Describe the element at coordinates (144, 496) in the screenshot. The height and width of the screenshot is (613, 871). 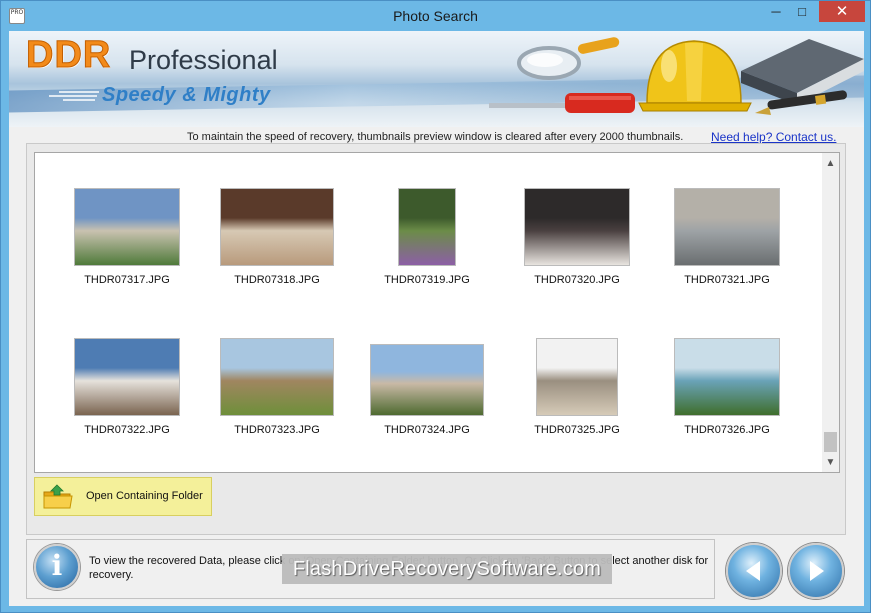
I see `open-folder-label: Open Containing Folder` at that location.